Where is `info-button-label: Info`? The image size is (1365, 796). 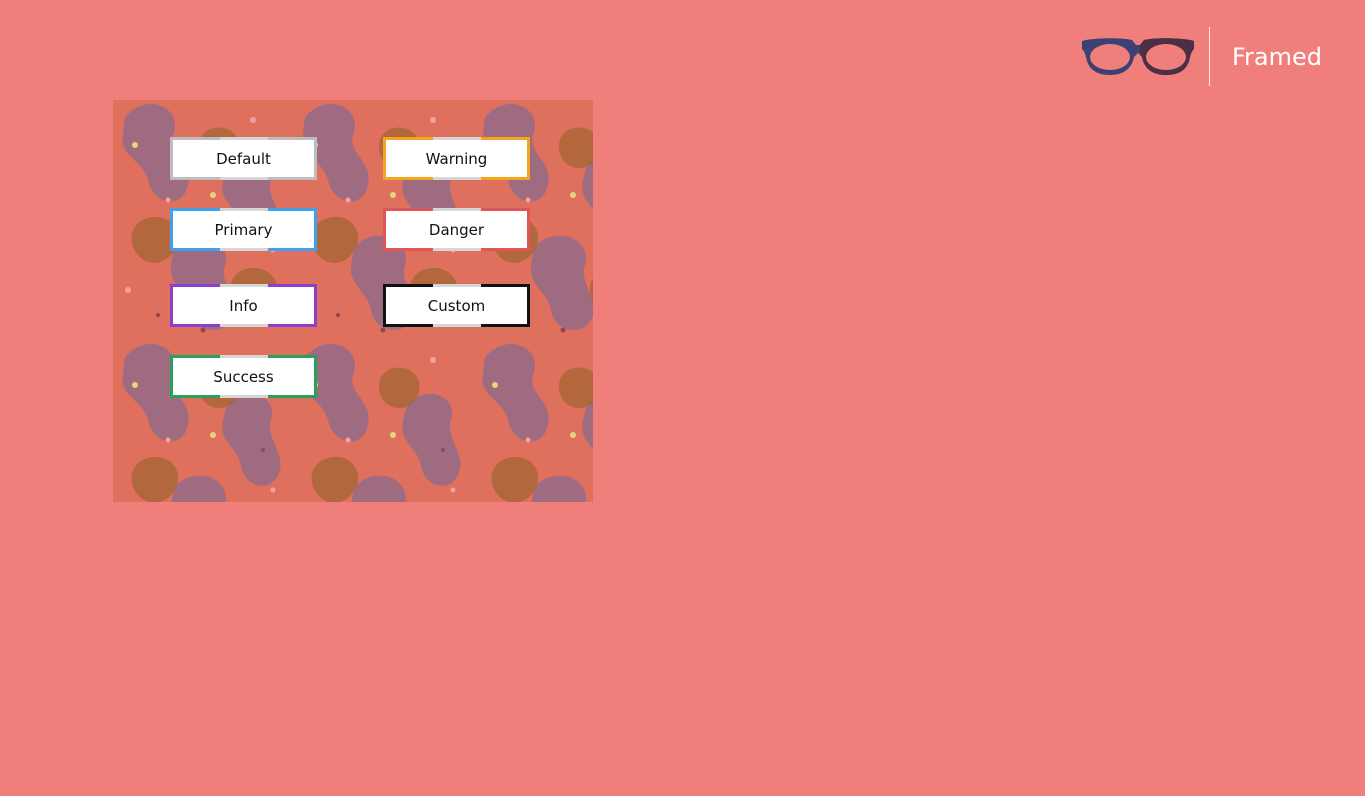 info-button-label: Info is located at coordinates (243, 305).